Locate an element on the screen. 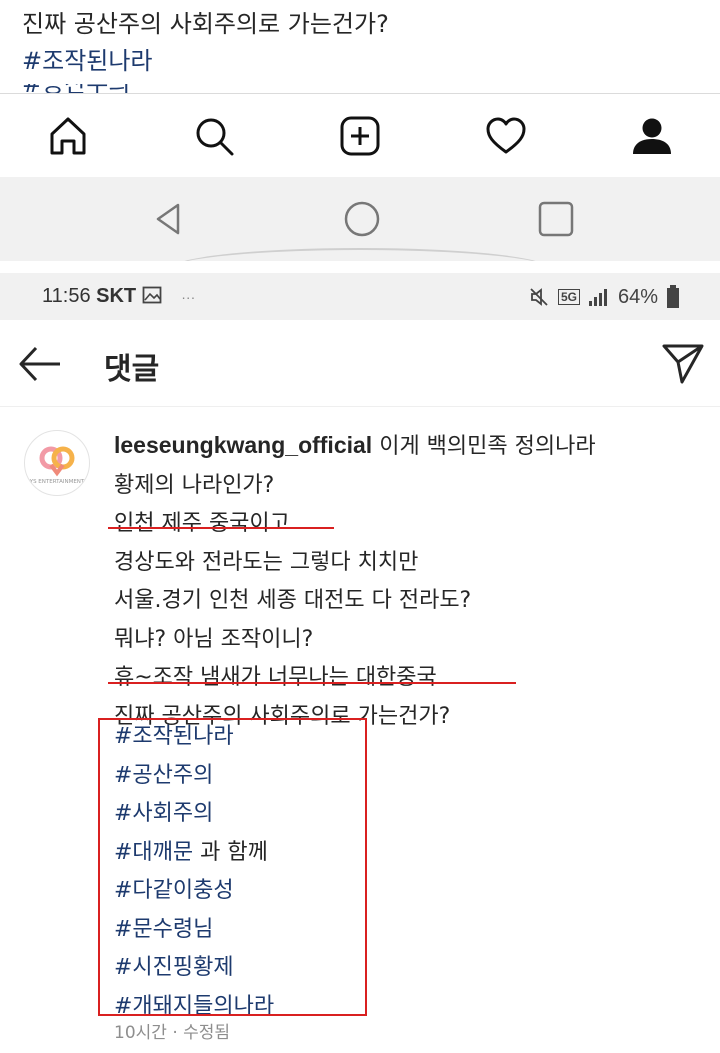  comment-line: 인천 제주 중국이고 is located at coordinates (202, 523).